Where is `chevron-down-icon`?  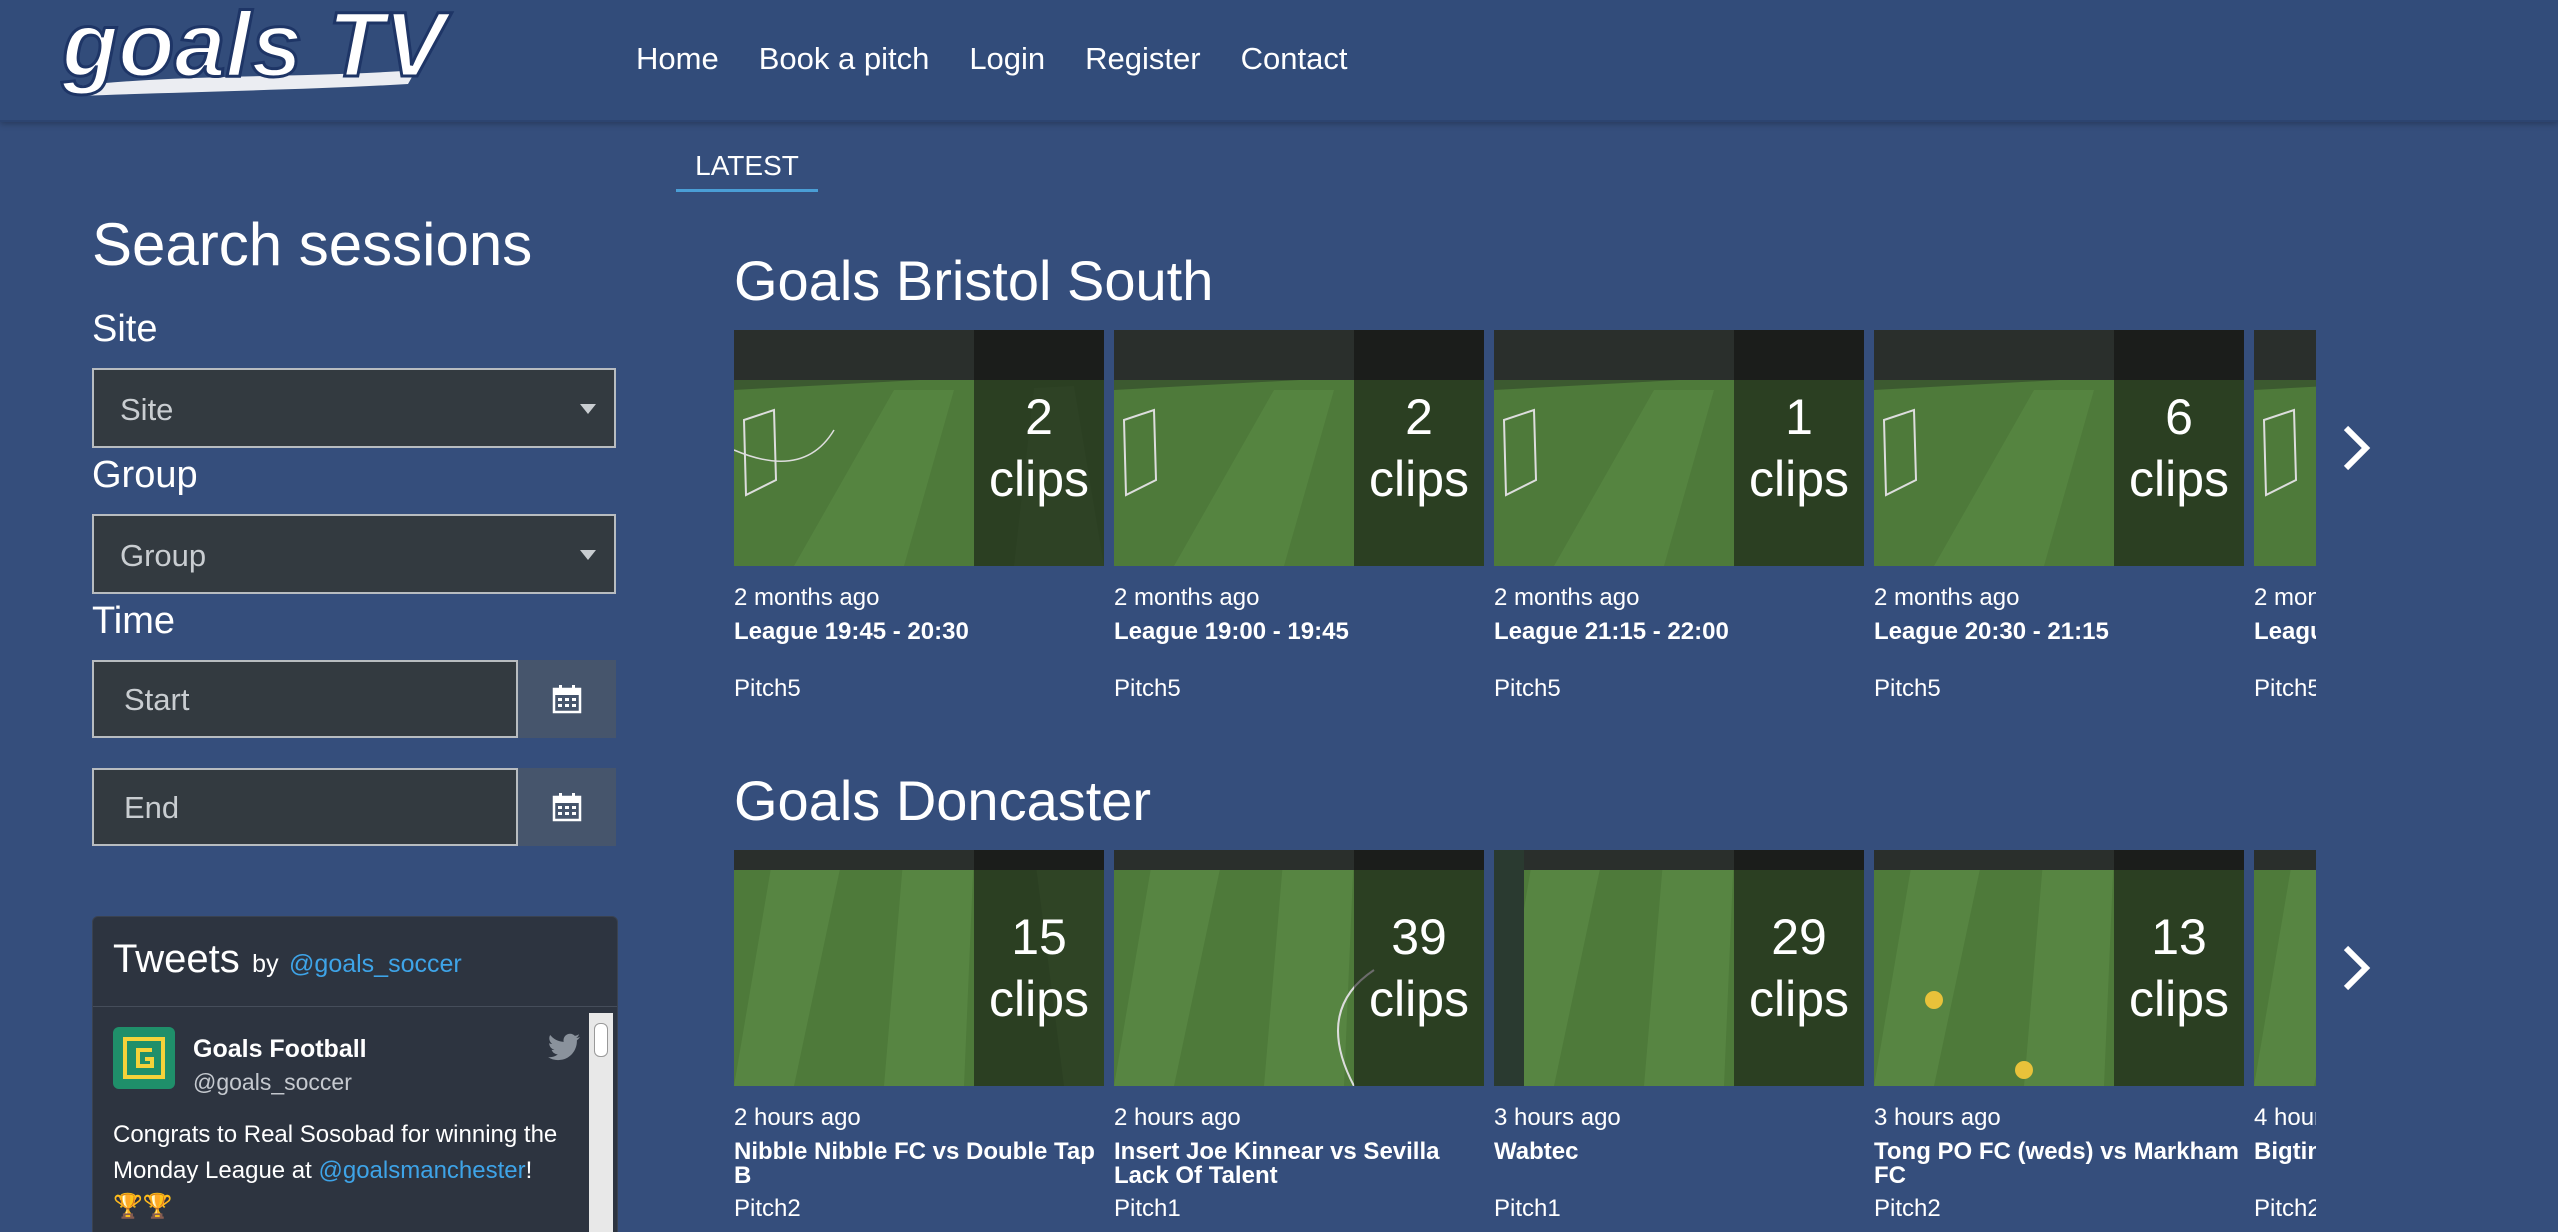
chevron-down-icon is located at coordinates (588, 409).